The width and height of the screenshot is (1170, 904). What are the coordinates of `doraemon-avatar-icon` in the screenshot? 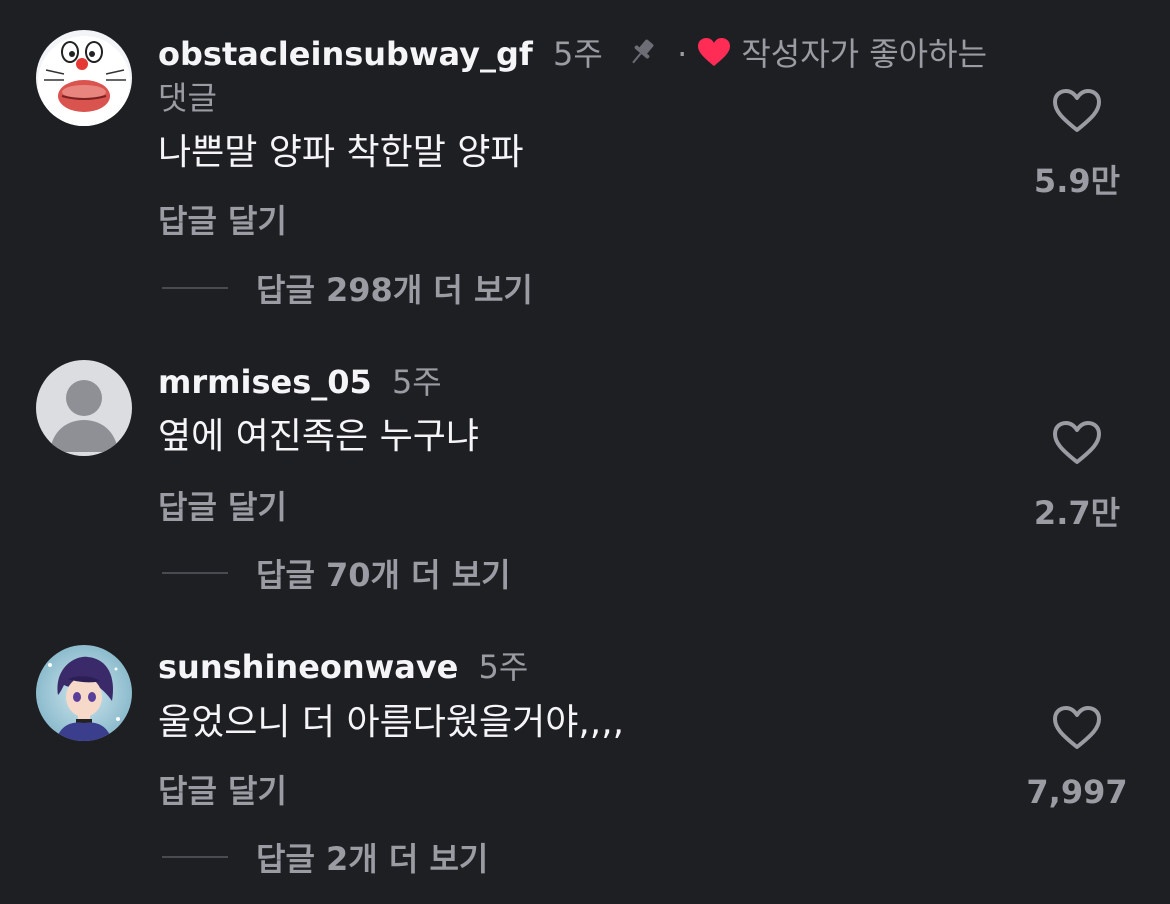 It's located at (84, 78).